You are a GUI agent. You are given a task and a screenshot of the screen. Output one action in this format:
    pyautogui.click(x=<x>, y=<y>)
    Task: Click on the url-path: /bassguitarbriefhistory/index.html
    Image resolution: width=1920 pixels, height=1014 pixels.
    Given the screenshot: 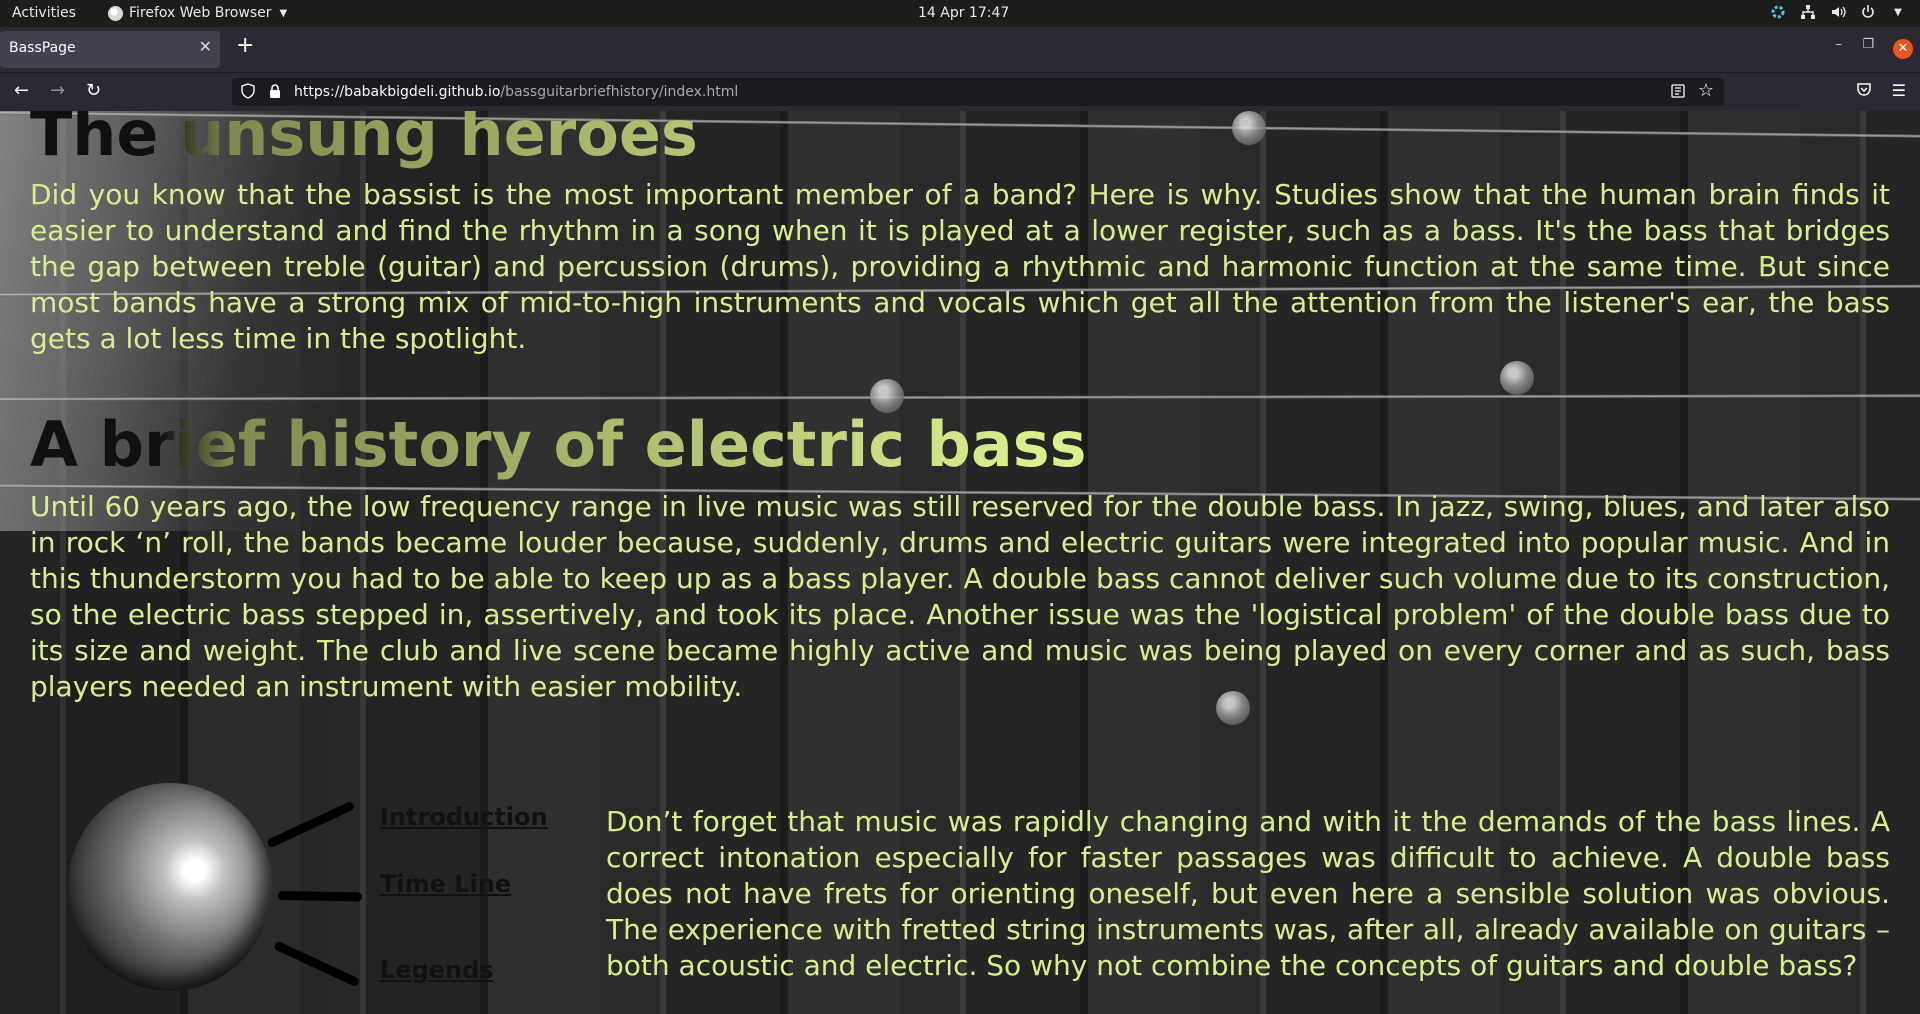 What is the action you would take?
    pyautogui.click(x=619, y=92)
    